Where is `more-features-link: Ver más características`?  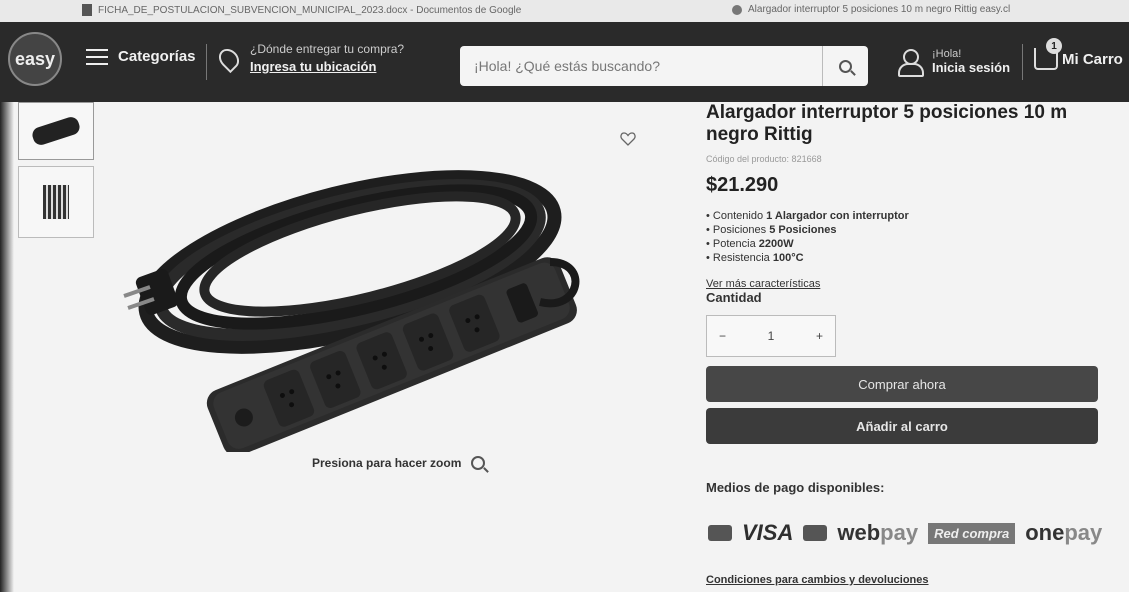
more-features-link: Ver más características is located at coordinates (911, 284).